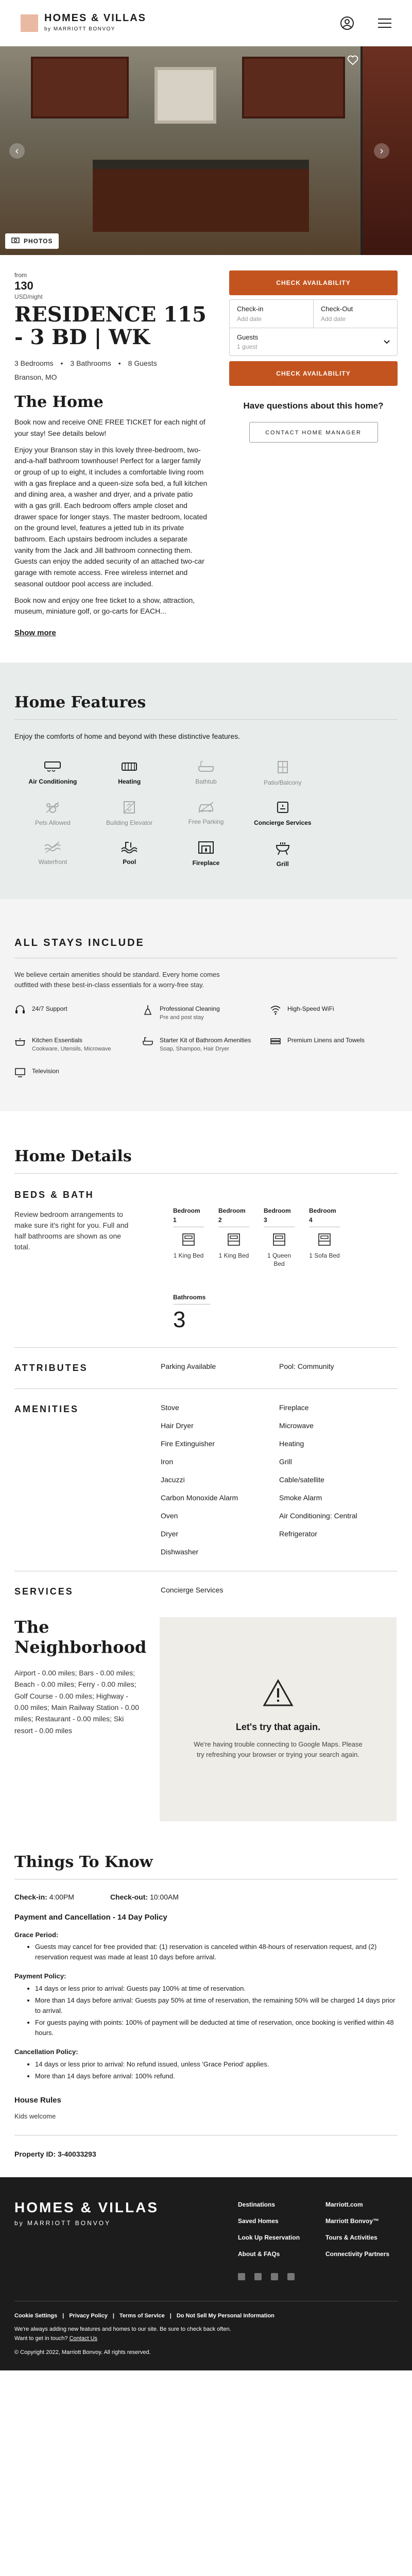 This screenshot has height=2576, width=412. I want to click on previous-photo-button: ‹, so click(17, 151).